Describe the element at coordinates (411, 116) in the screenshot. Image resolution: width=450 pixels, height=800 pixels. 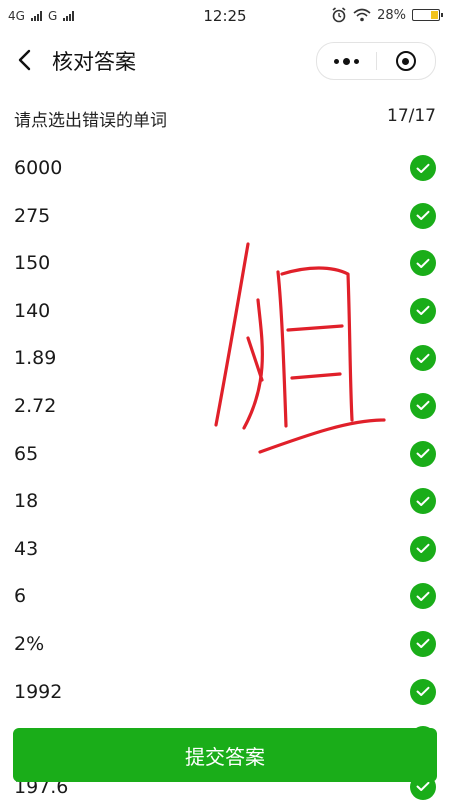
I see `progress-count: 17/17` at that location.